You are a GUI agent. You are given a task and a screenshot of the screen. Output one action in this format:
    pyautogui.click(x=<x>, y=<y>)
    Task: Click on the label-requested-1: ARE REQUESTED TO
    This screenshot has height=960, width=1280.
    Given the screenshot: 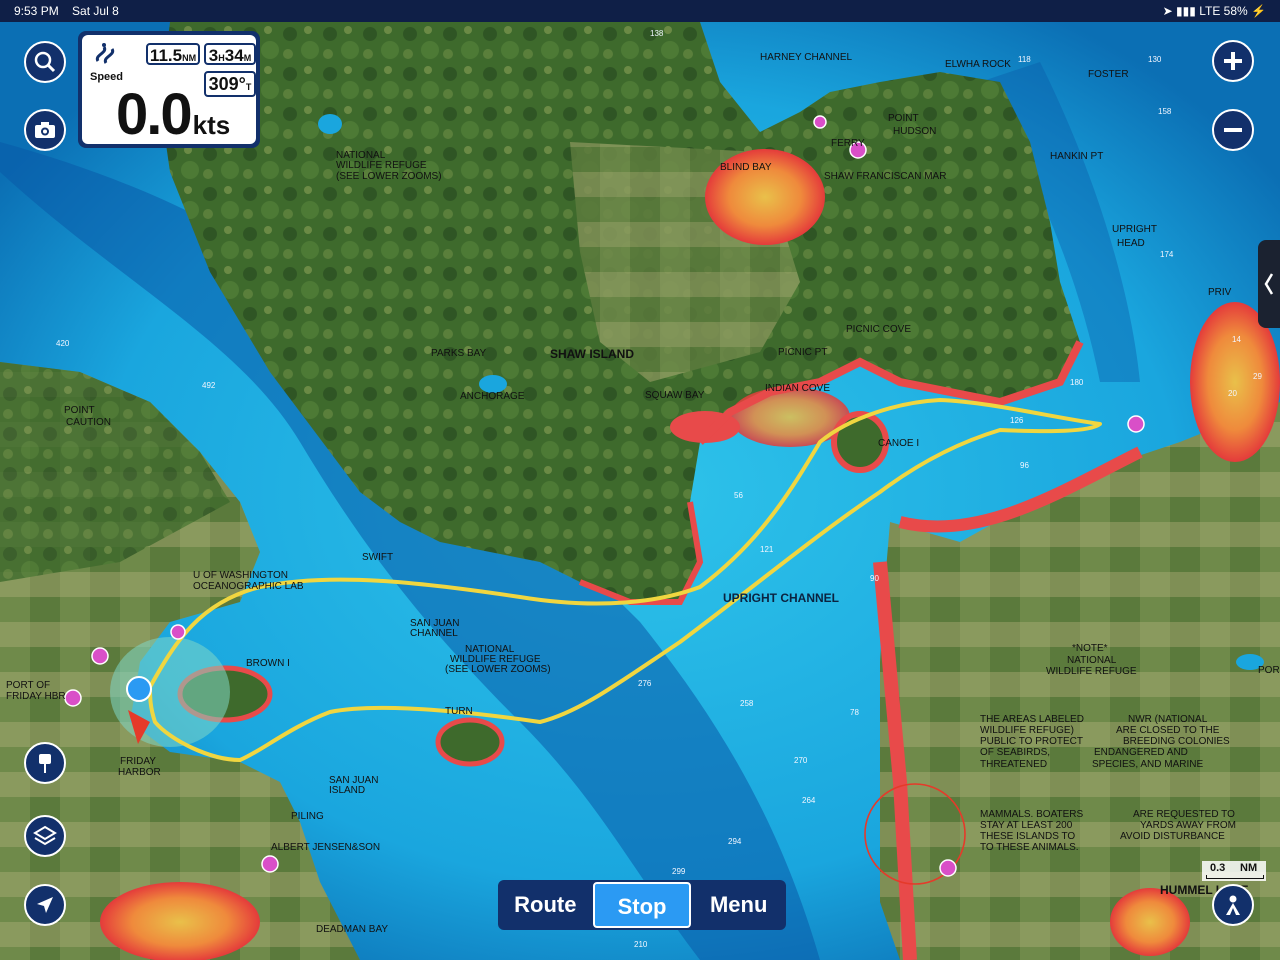 What is the action you would take?
    pyautogui.click(x=1184, y=814)
    